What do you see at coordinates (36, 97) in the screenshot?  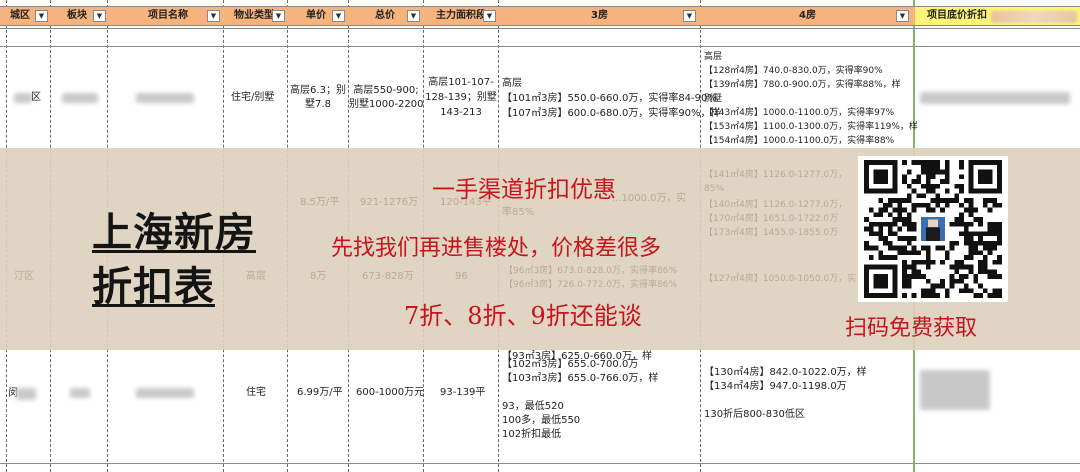 I see `district-cell: 区` at bounding box center [36, 97].